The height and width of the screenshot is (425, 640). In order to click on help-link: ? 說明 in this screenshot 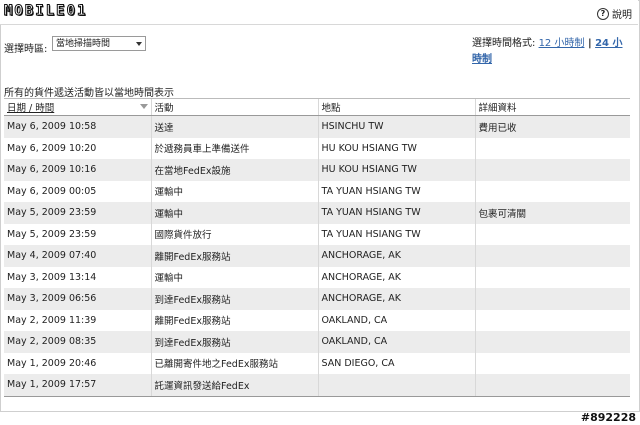, I will do `click(614, 13)`.